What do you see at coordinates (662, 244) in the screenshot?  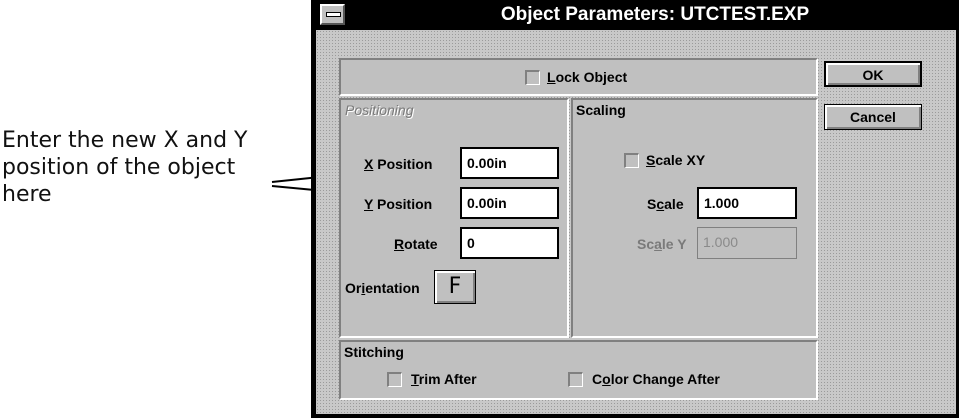 I see `scale-y-label: Scale Y` at bounding box center [662, 244].